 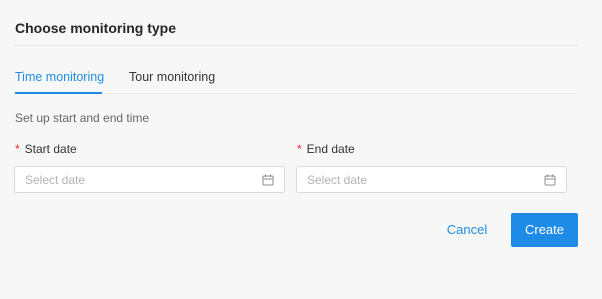 What do you see at coordinates (55, 180) in the screenshot?
I see `start-date-placeholder: Select date` at bounding box center [55, 180].